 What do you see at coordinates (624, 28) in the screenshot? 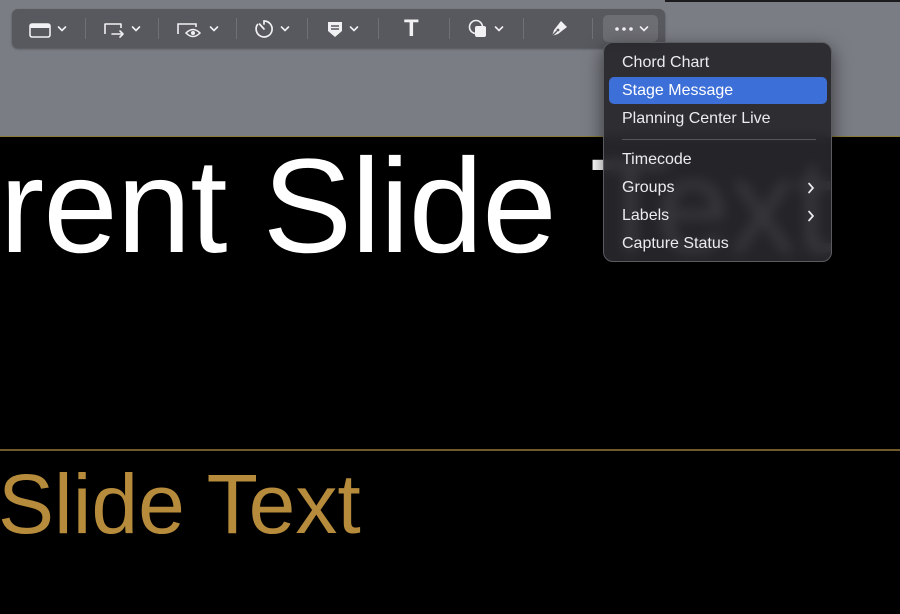
I see `more-icon` at bounding box center [624, 28].